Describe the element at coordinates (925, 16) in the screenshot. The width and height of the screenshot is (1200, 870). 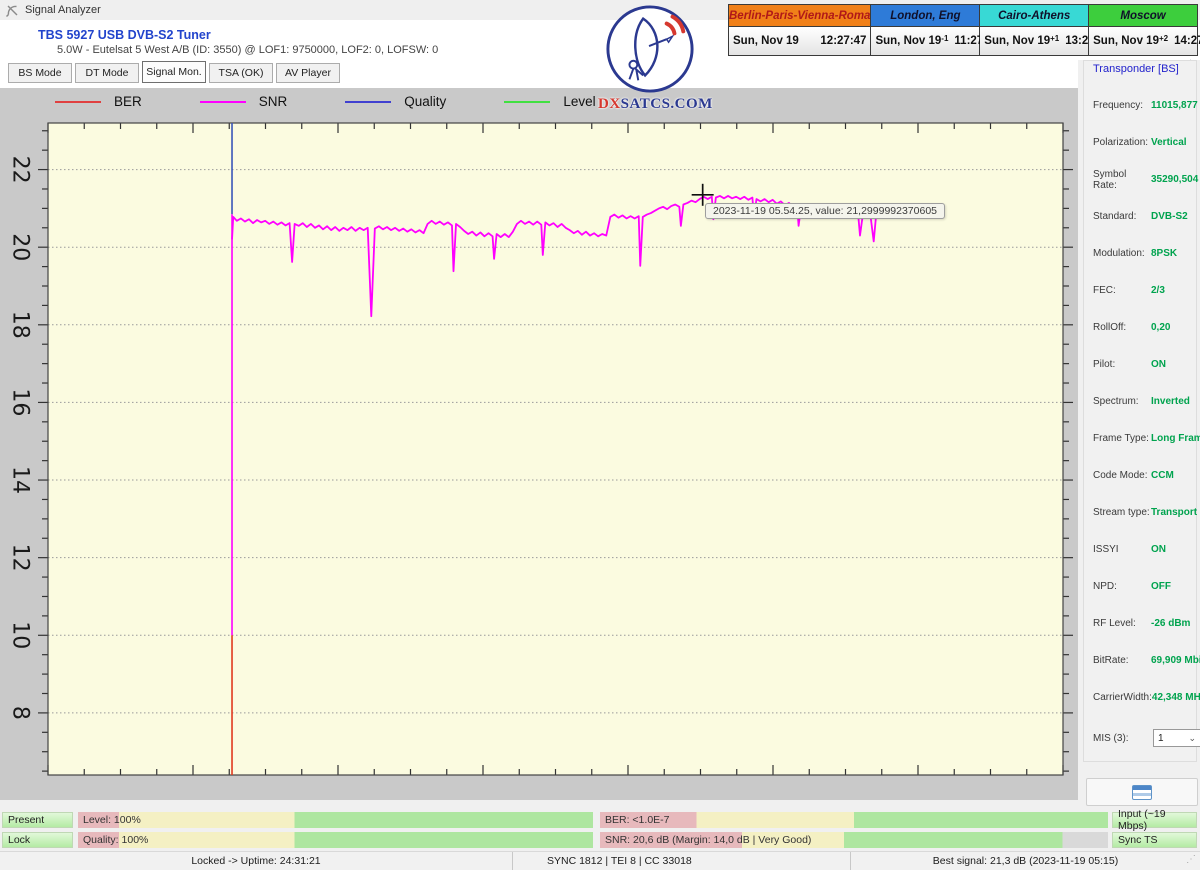
I see `clock-region-label: London, Eng` at that location.